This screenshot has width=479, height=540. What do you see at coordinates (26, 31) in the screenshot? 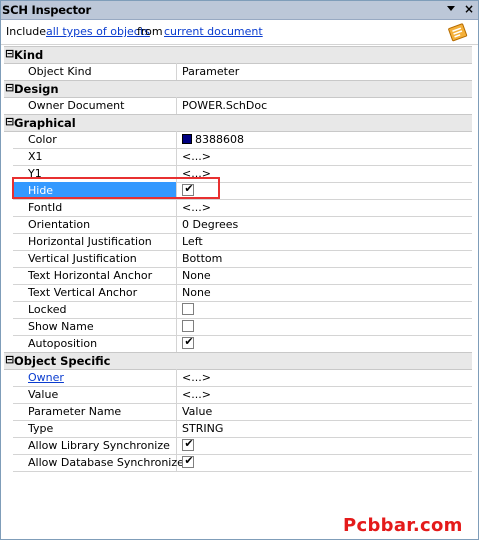
I see `include-prefix: Include` at bounding box center [26, 31].